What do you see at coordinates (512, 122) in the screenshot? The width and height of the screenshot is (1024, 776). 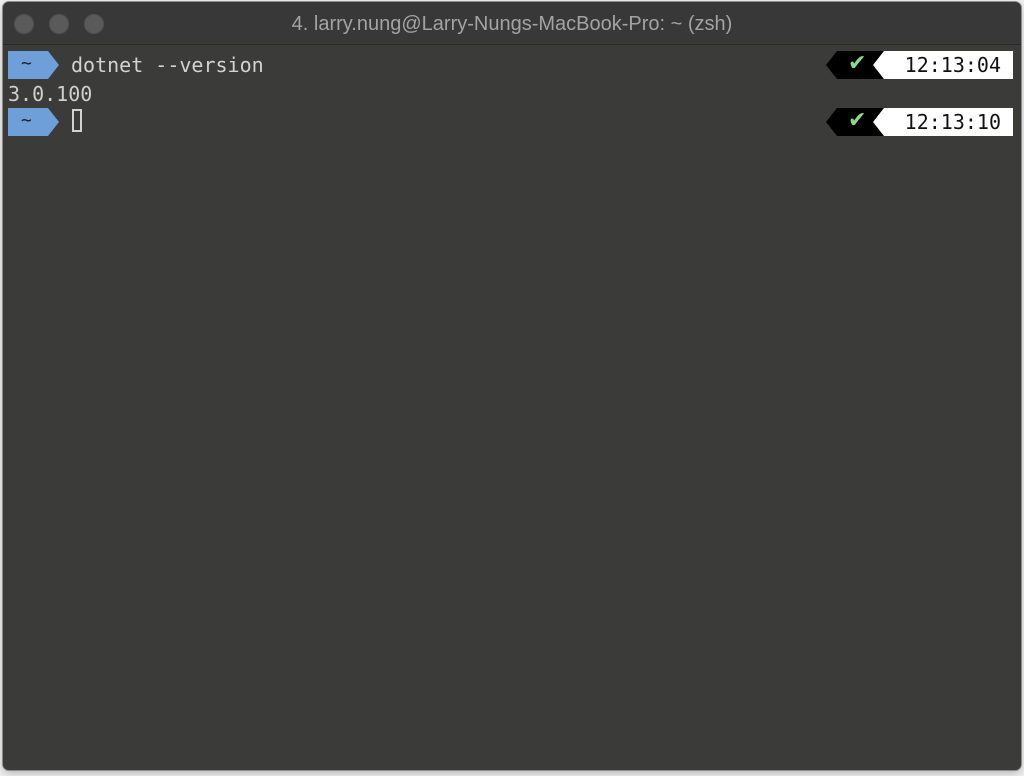 I see `terminal-prompt-line: ~ ✔ 12:13:10` at bounding box center [512, 122].